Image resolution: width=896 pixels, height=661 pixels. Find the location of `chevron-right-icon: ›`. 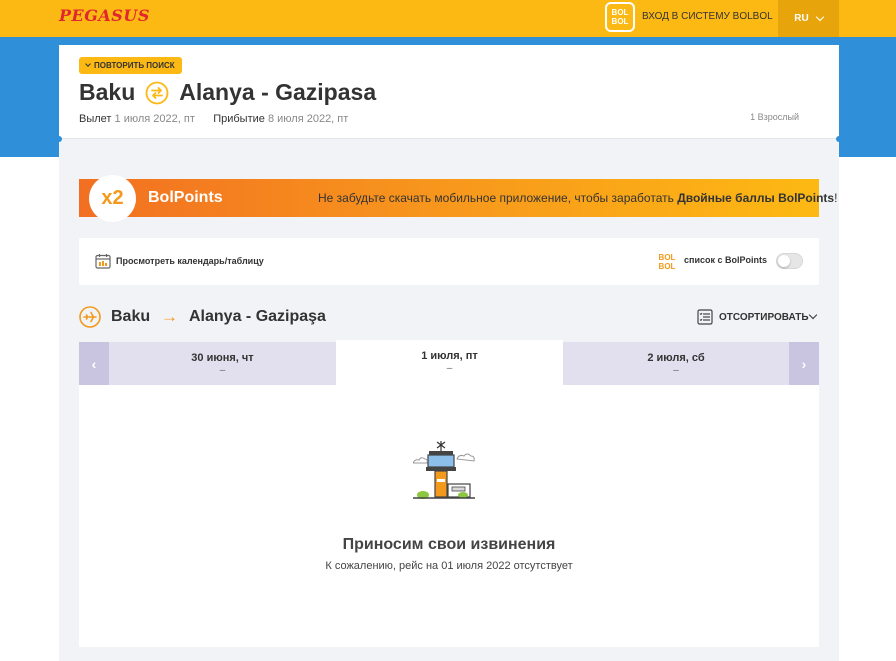

chevron-right-icon: › is located at coordinates (804, 363).